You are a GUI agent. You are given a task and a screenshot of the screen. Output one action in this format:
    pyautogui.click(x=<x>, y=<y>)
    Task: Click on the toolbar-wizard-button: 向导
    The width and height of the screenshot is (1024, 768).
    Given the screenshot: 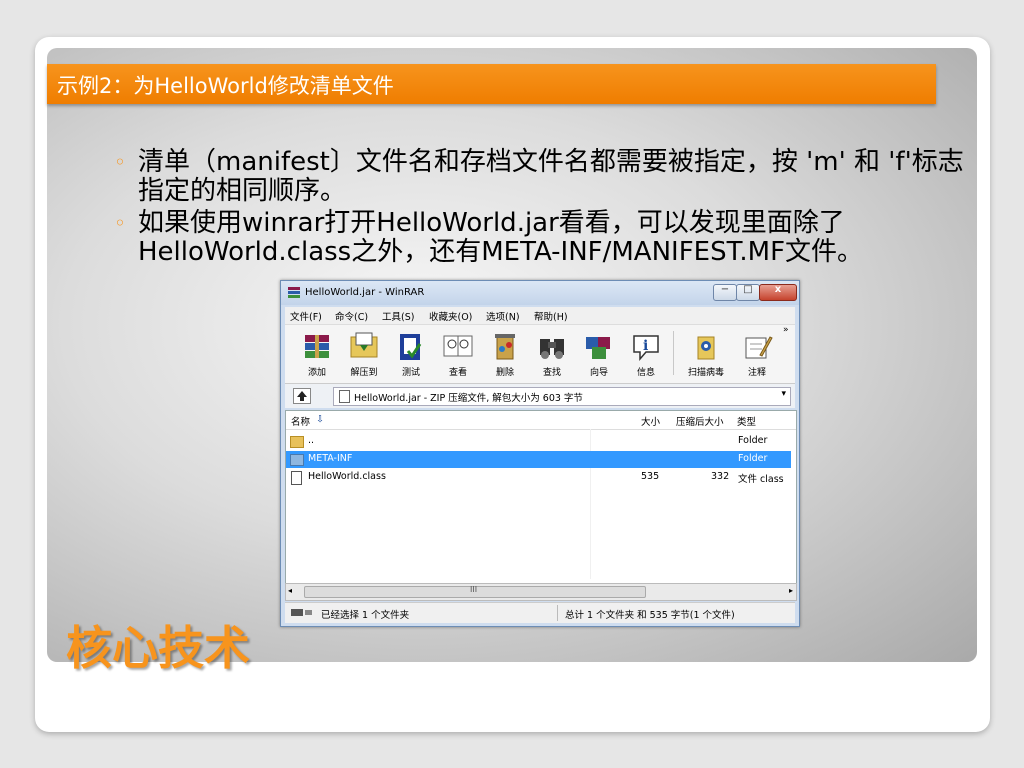 What is the action you would take?
    pyautogui.click(x=599, y=353)
    